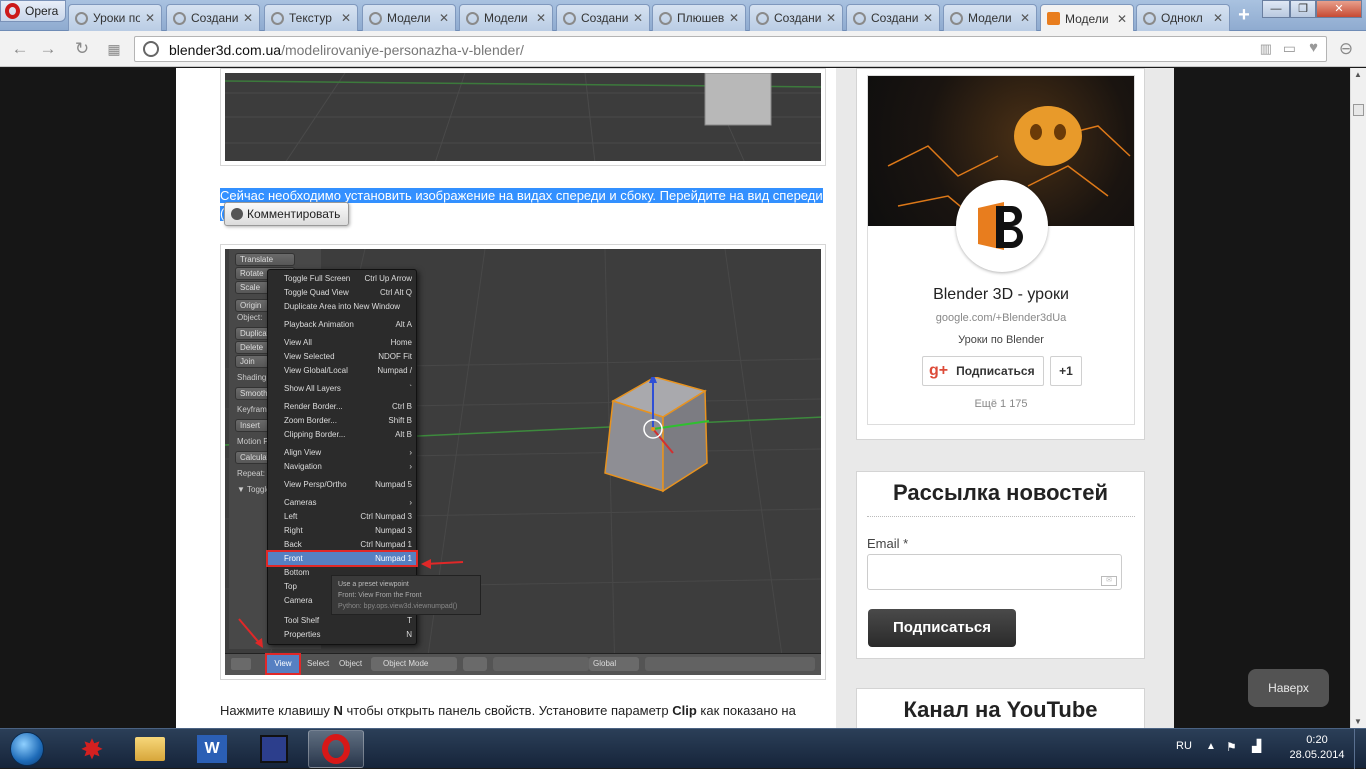 The image size is (1366, 769). Describe the element at coordinates (1087, 18) in the screenshot. I see `tab-10: Модели ✕` at that location.